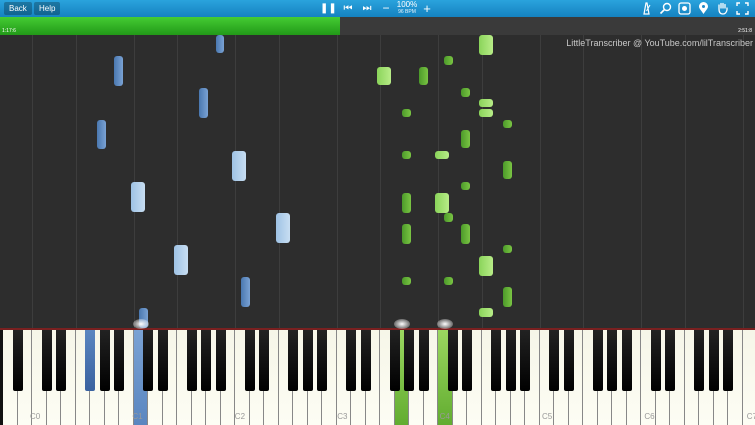 This screenshot has width=755, height=425. I want to click on octave-label: C1, so click(137, 416).